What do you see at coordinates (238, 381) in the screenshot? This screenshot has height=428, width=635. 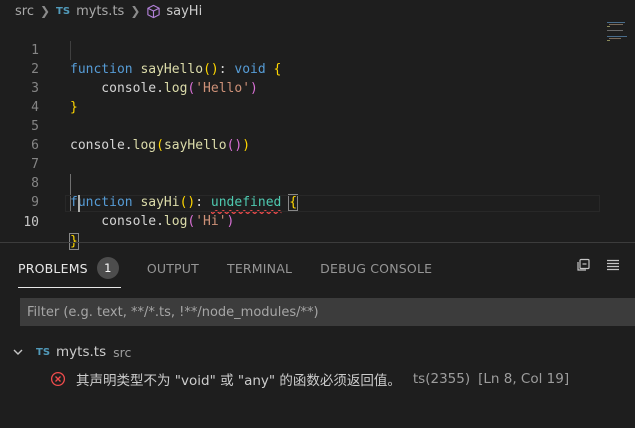 I see `problem-message: 其声明类型不为 "void" 或 "any" 的函数必须返回值。` at bounding box center [238, 381].